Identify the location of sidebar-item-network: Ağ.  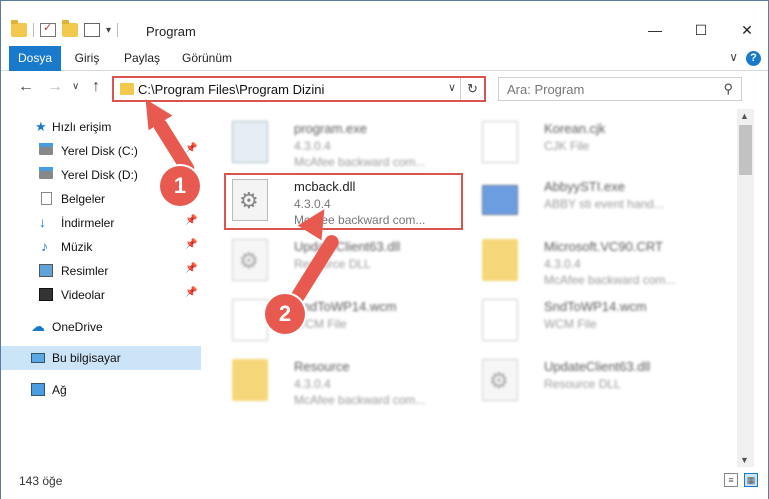
(101, 390).